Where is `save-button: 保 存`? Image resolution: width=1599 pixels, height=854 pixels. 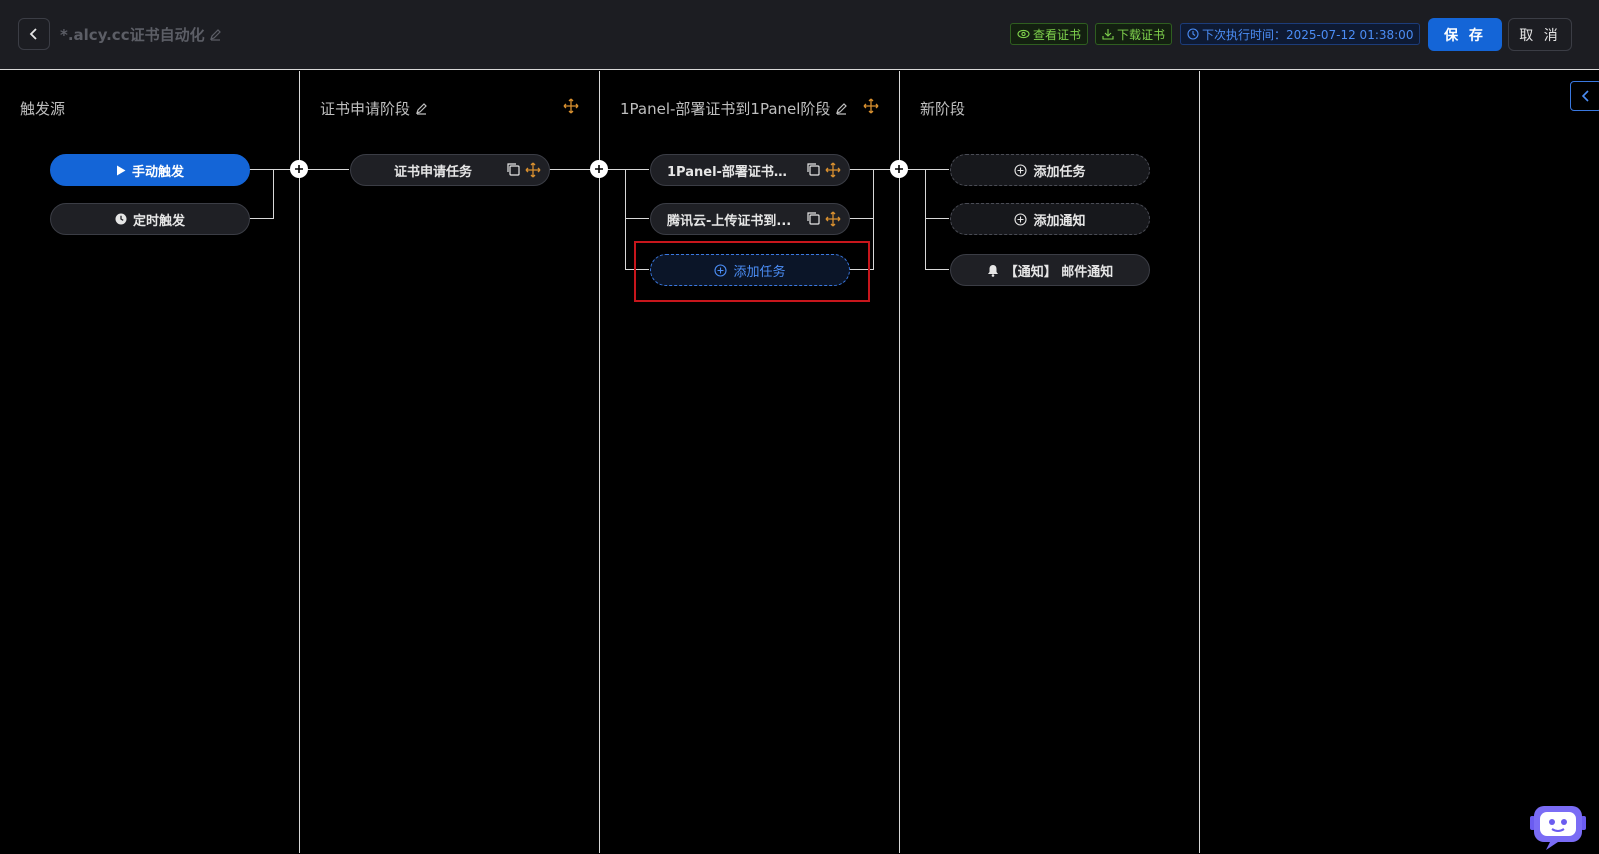
save-button: 保 存 is located at coordinates (1465, 34).